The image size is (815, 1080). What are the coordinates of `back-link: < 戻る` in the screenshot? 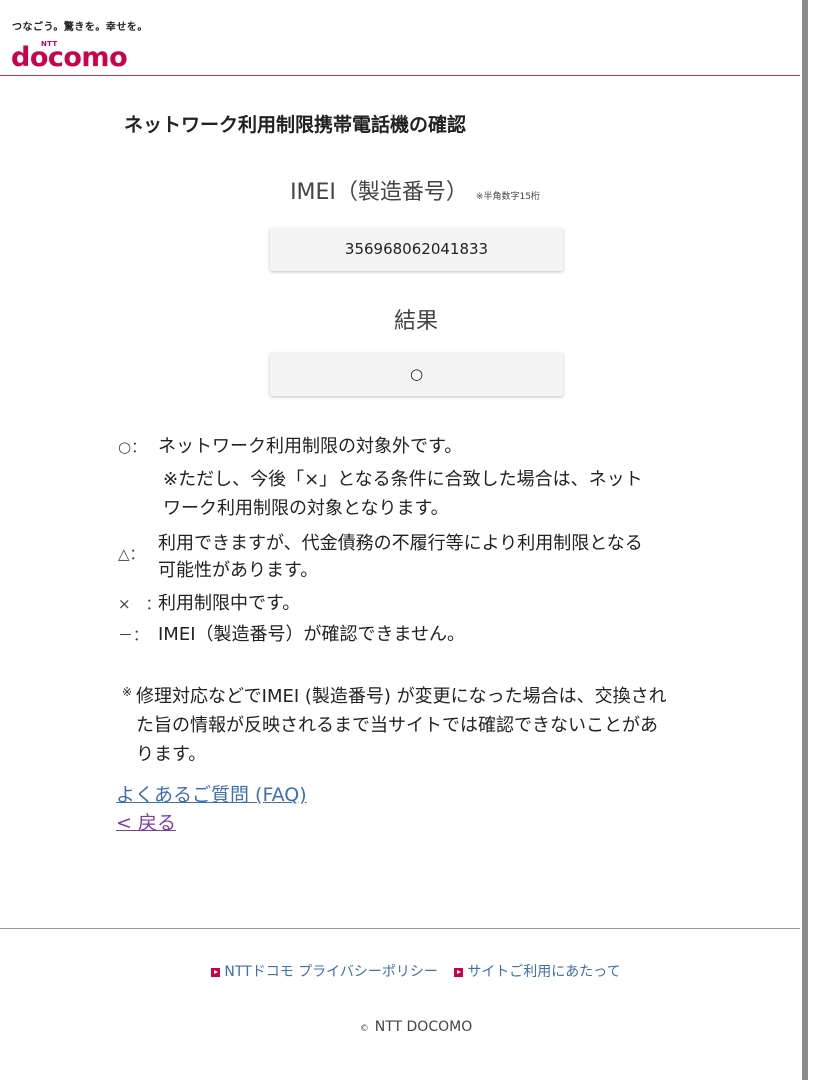 It's located at (146, 821).